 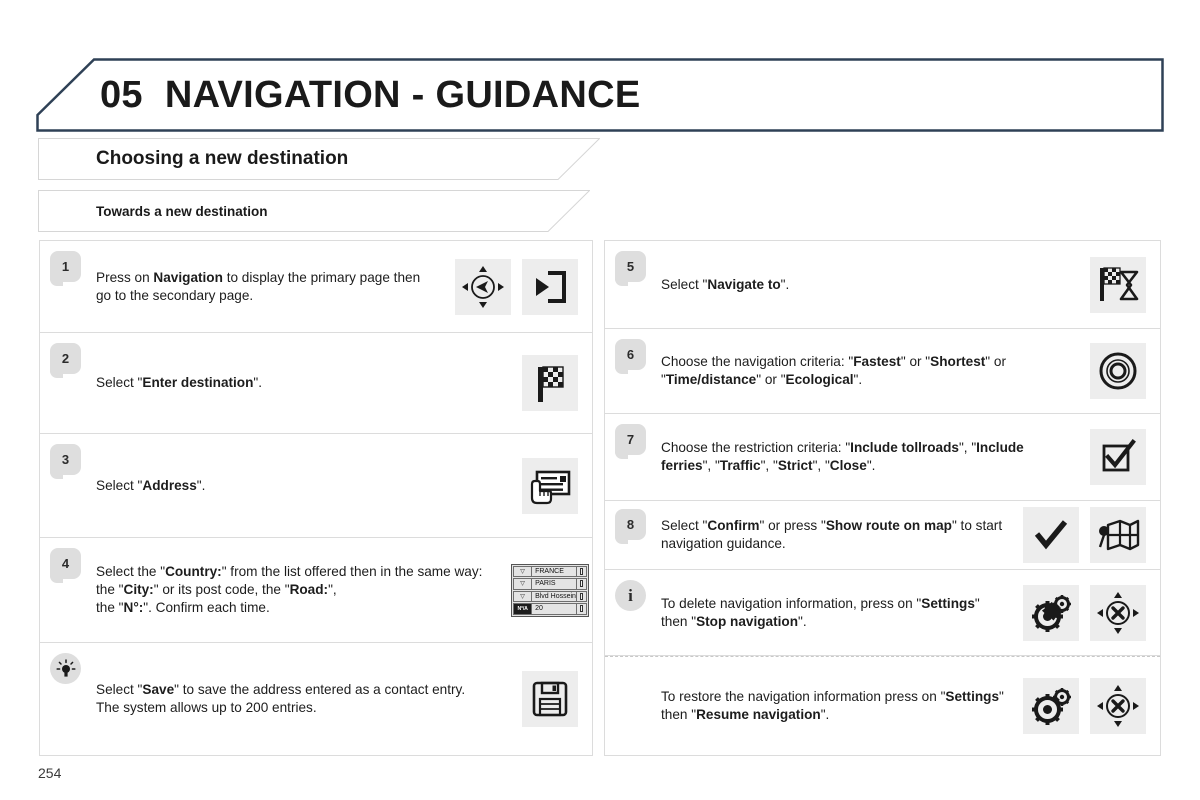 What do you see at coordinates (550, 609) in the screenshot?
I see `address-row: N°/A 20` at bounding box center [550, 609].